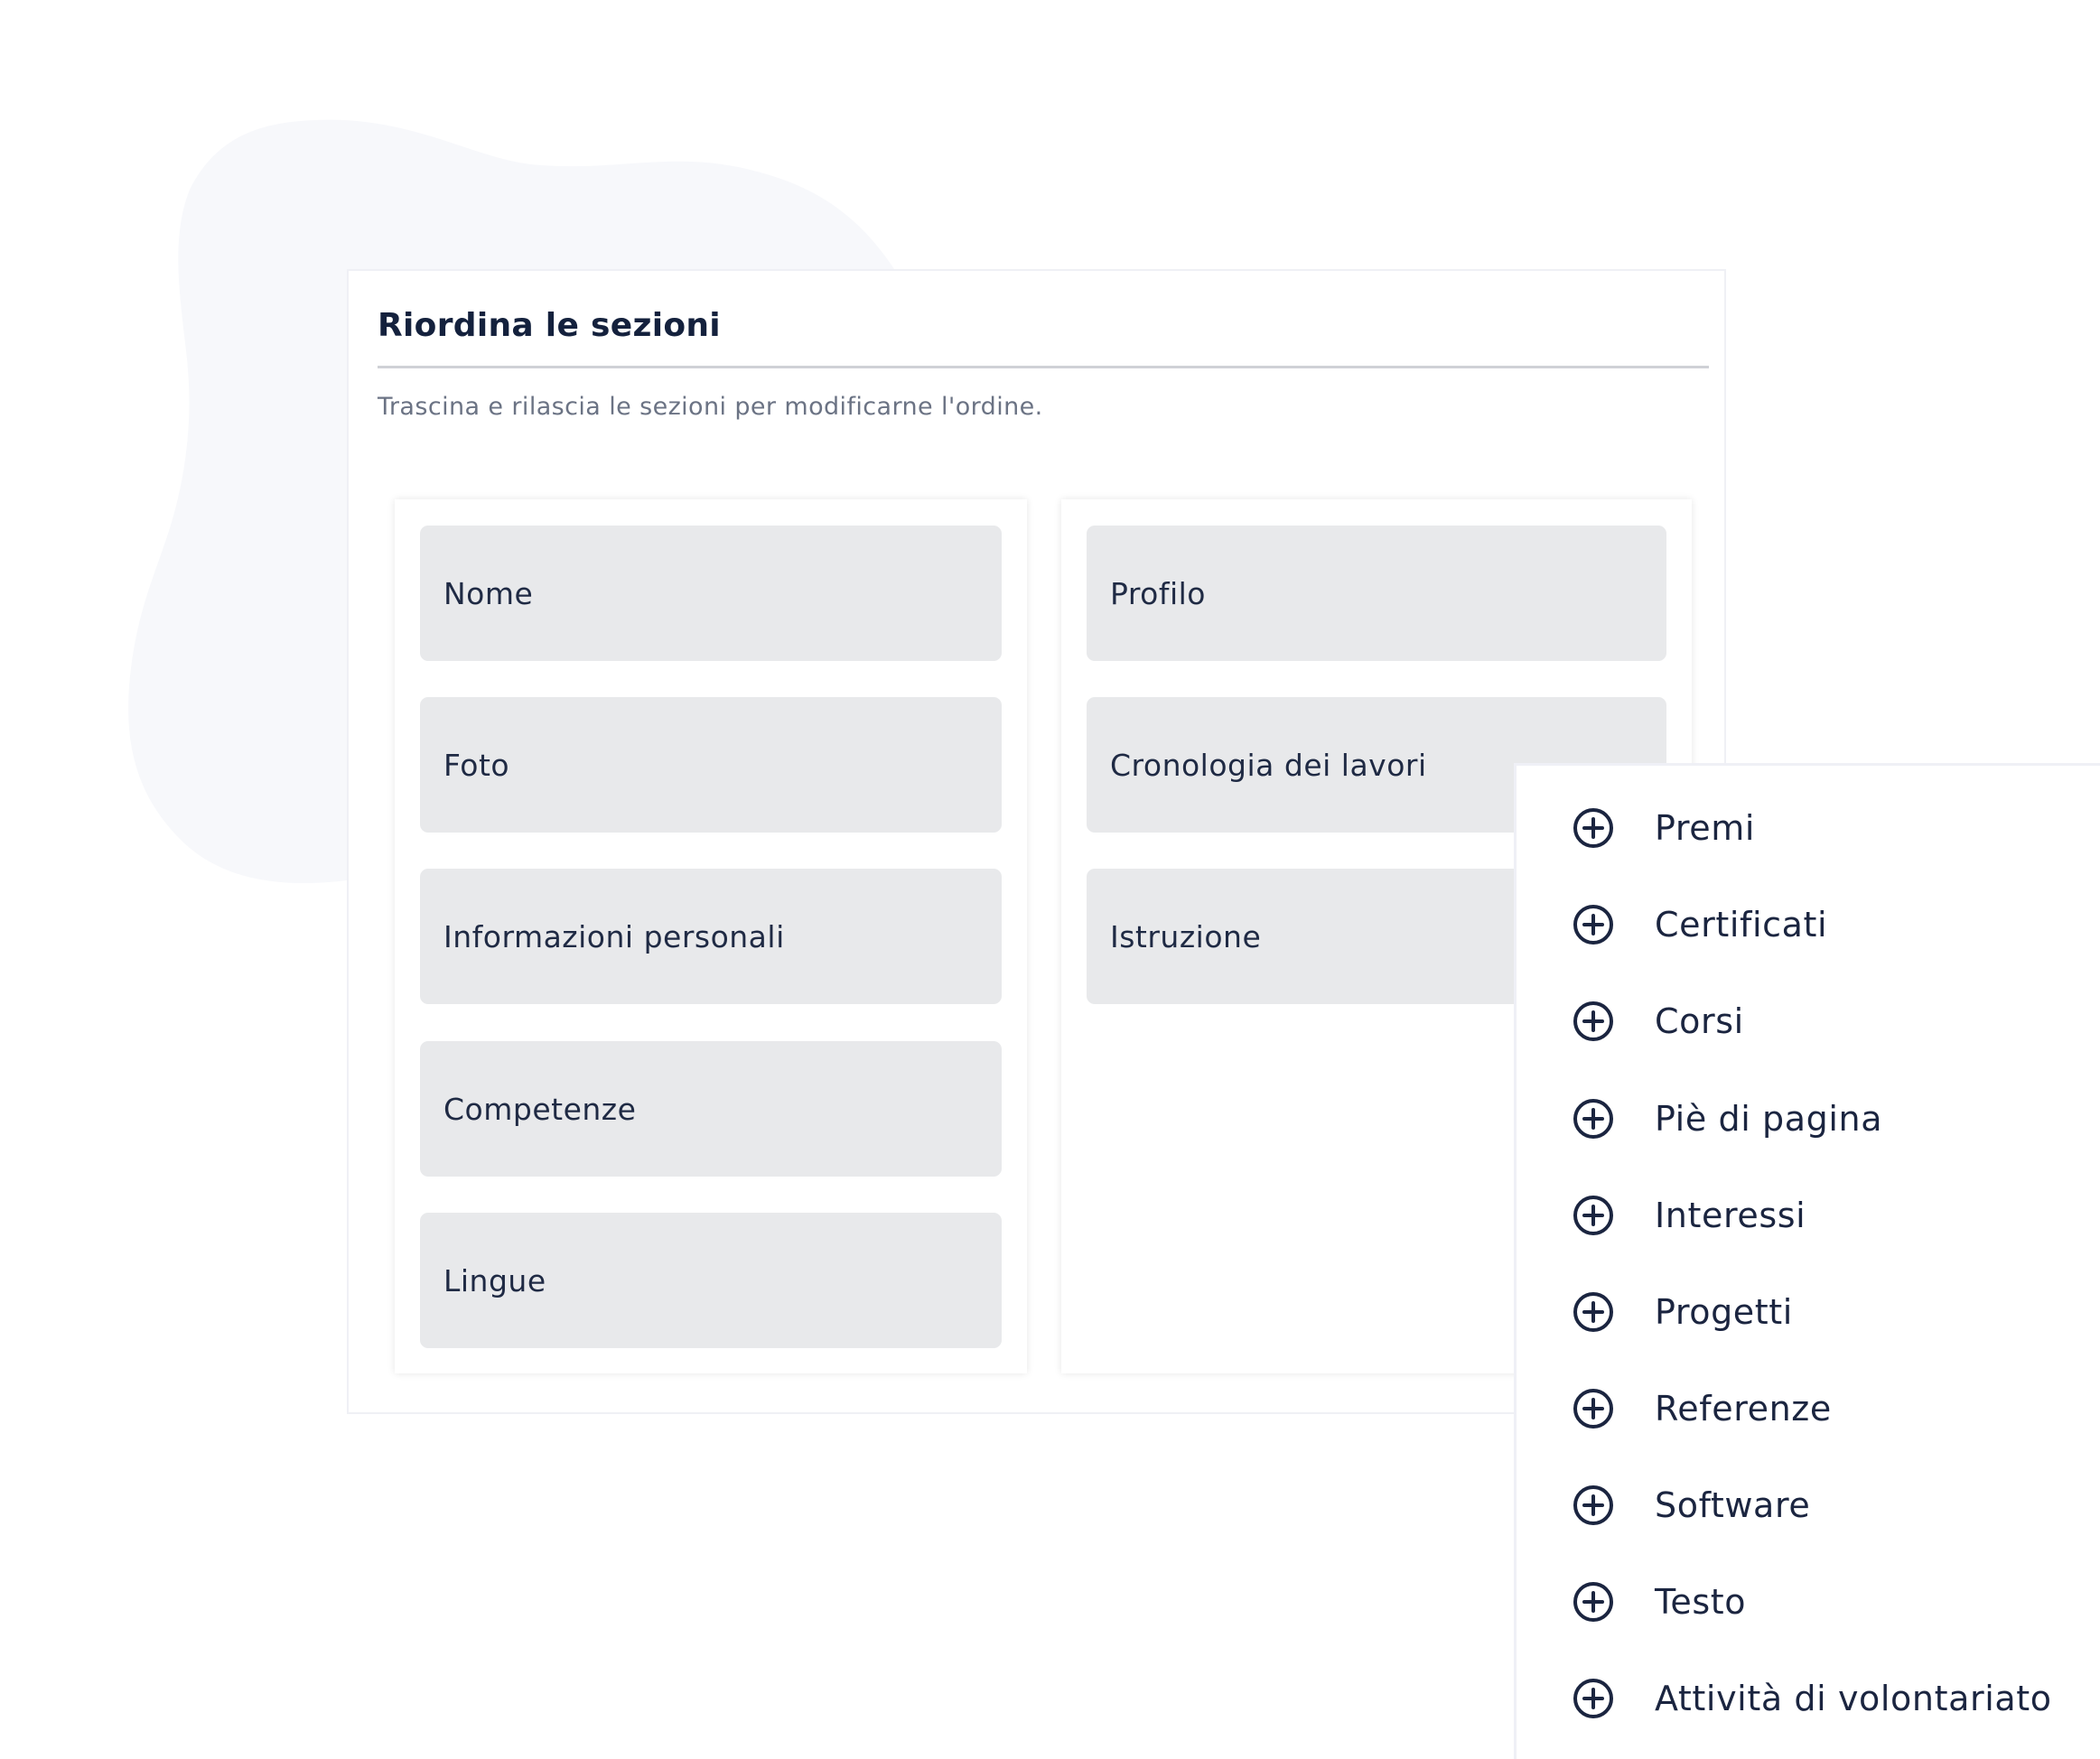 The image size is (2100, 1759). Describe the element at coordinates (1733, 1505) in the screenshot. I see `menu-item-label: Software` at that location.